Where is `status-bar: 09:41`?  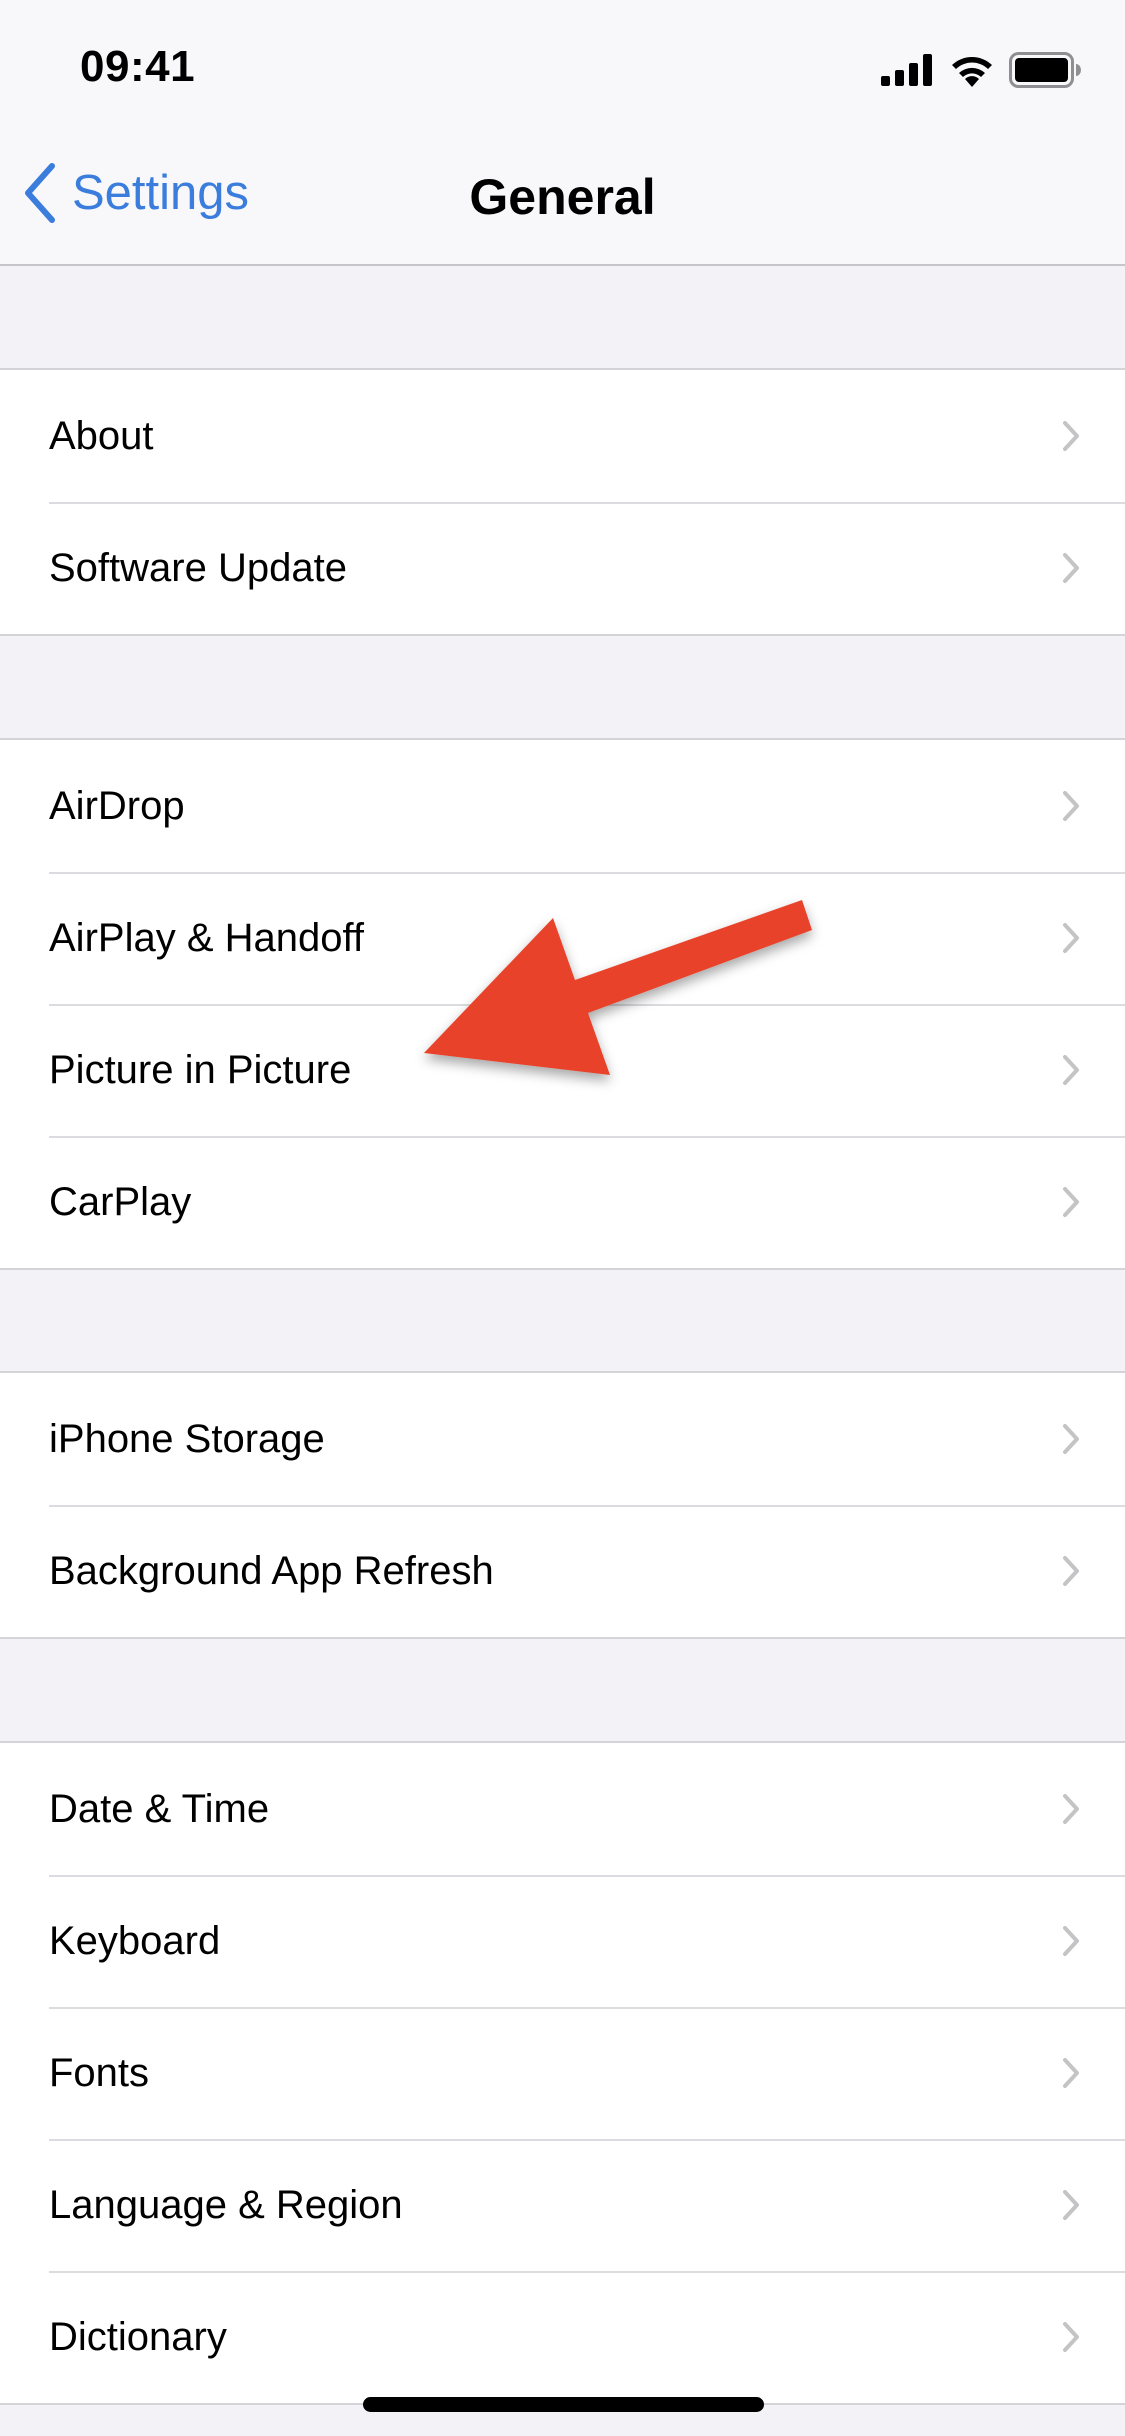
status-bar: 09:41 is located at coordinates (562, 66).